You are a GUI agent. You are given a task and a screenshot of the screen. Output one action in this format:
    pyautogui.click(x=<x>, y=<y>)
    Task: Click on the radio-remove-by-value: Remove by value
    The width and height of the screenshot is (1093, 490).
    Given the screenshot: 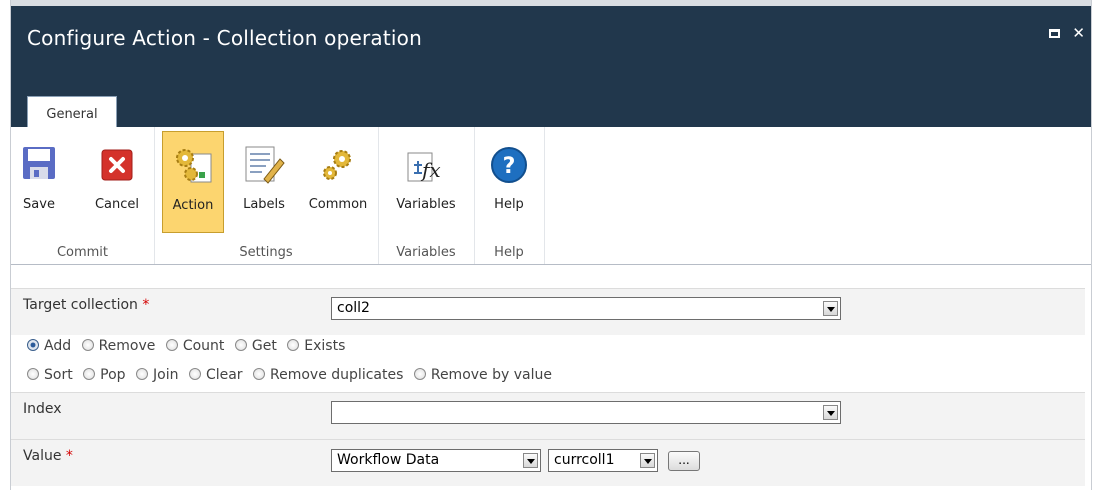 What is the action you would take?
    pyautogui.click(x=482, y=375)
    